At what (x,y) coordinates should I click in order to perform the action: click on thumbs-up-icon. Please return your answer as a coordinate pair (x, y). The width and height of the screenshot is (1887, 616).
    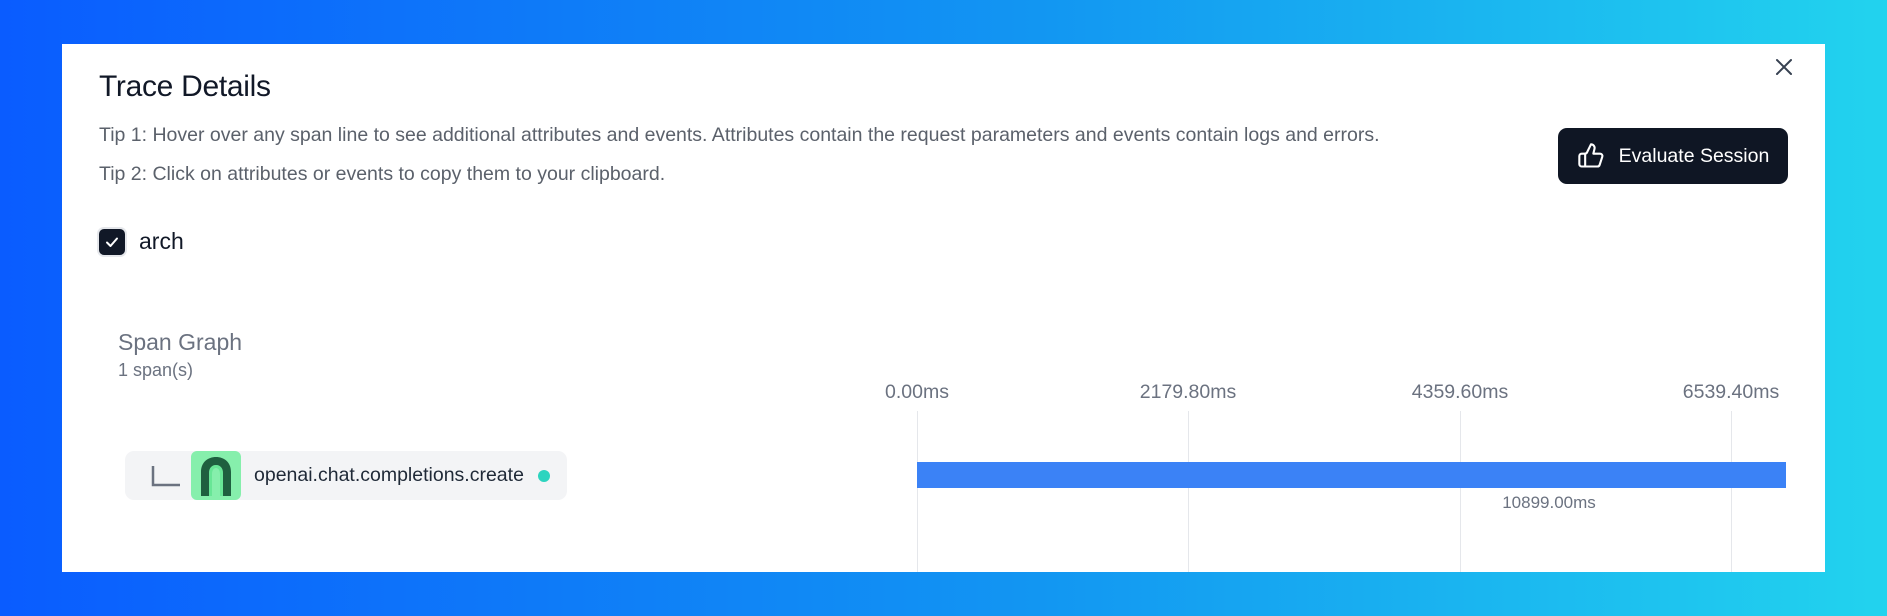
    Looking at the image, I should click on (1590, 155).